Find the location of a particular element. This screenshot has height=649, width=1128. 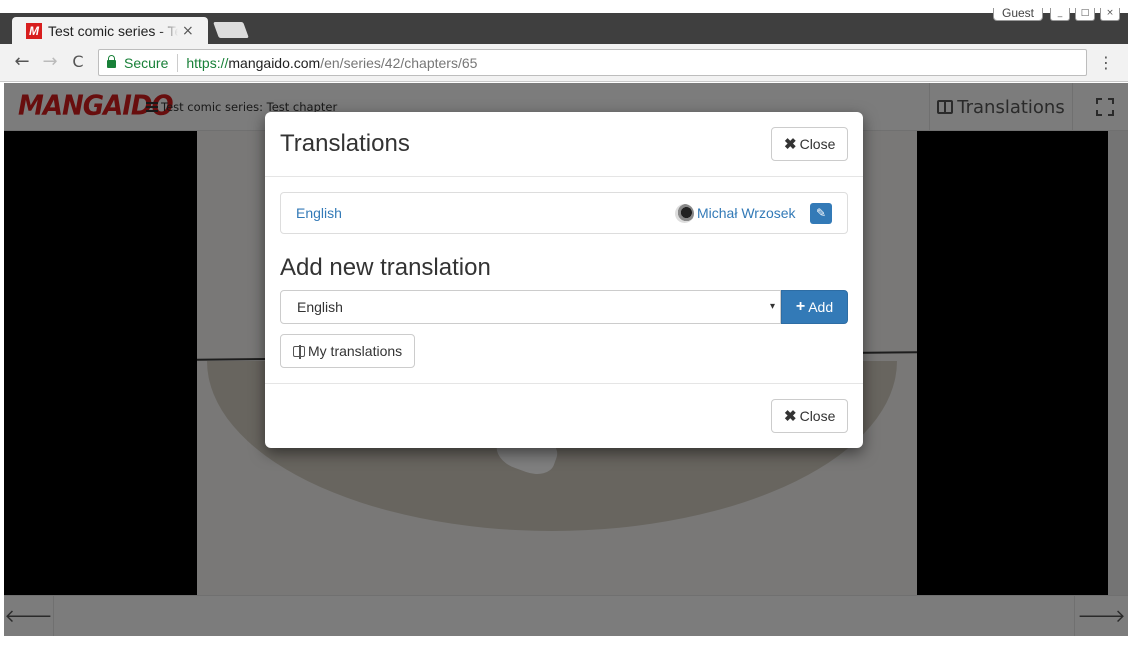

lock-icon is located at coordinates (111, 61).